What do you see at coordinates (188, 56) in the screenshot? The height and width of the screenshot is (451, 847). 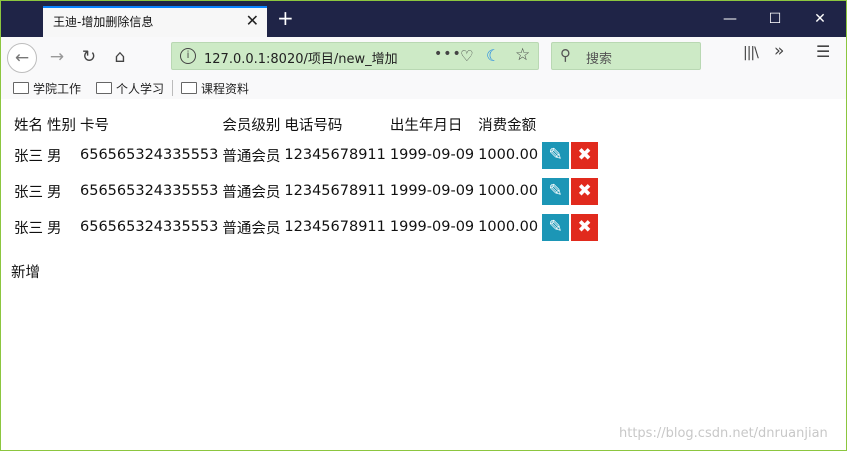 I see `info-icon: i` at bounding box center [188, 56].